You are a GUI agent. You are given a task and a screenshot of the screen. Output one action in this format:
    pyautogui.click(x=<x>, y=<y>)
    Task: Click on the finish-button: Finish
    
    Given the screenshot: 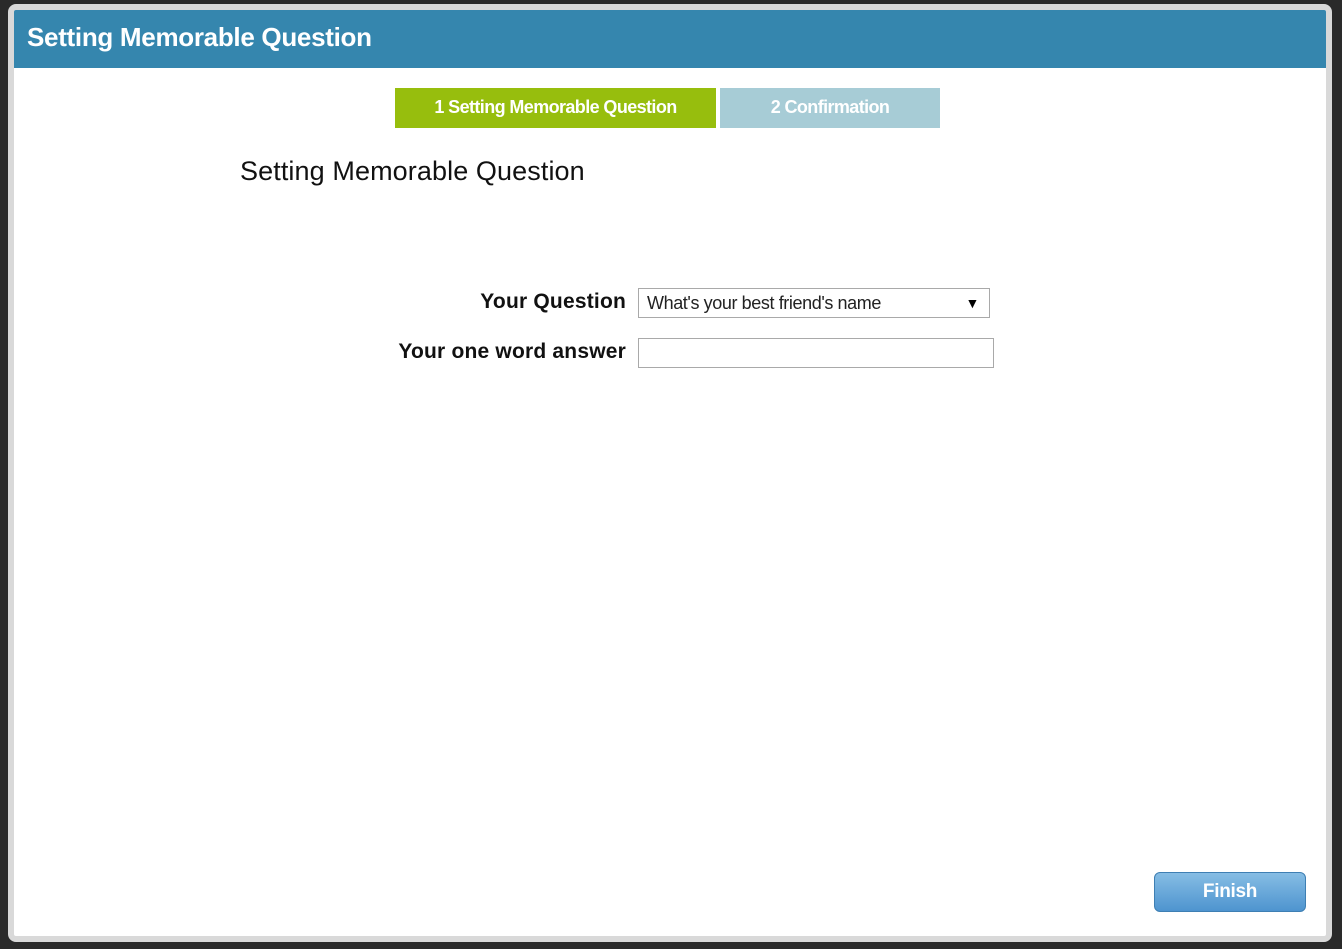 What is the action you would take?
    pyautogui.click(x=1230, y=892)
    